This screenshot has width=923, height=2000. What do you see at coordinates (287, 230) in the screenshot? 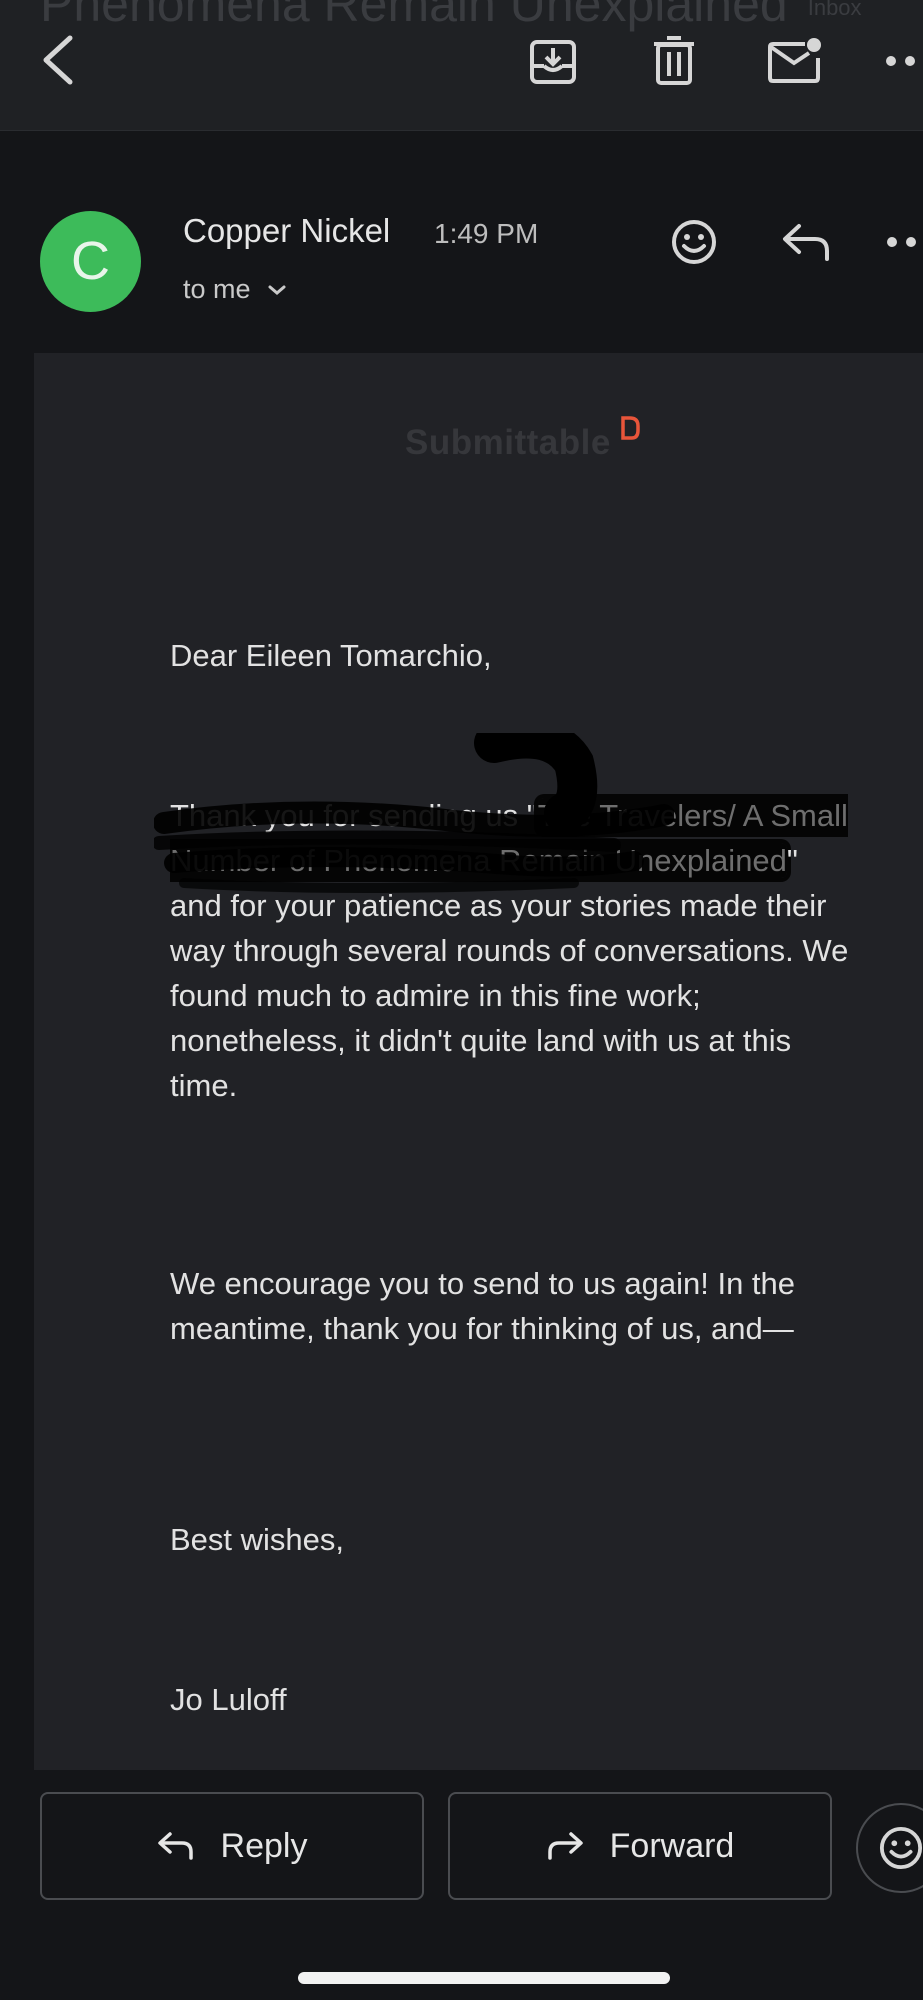
I see `sender-name: Copper Nickel` at bounding box center [287, 230].